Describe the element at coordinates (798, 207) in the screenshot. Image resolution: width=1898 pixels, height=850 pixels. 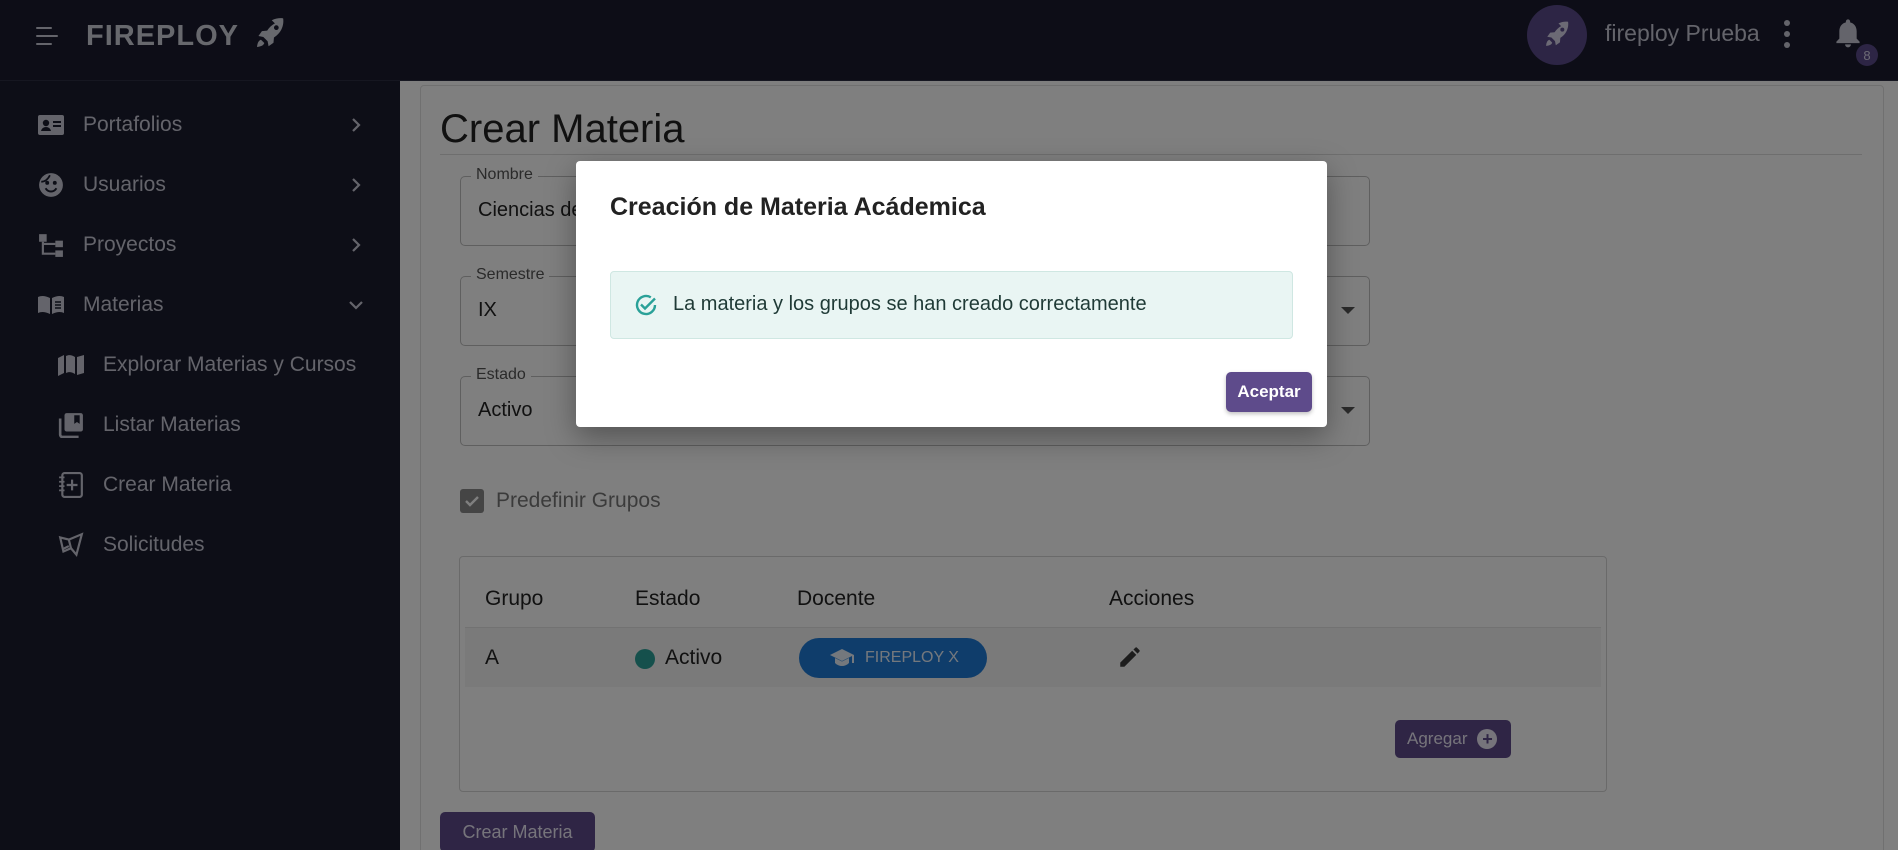
I see `dialog-title: Creación de Materia Acádemica` at that location.